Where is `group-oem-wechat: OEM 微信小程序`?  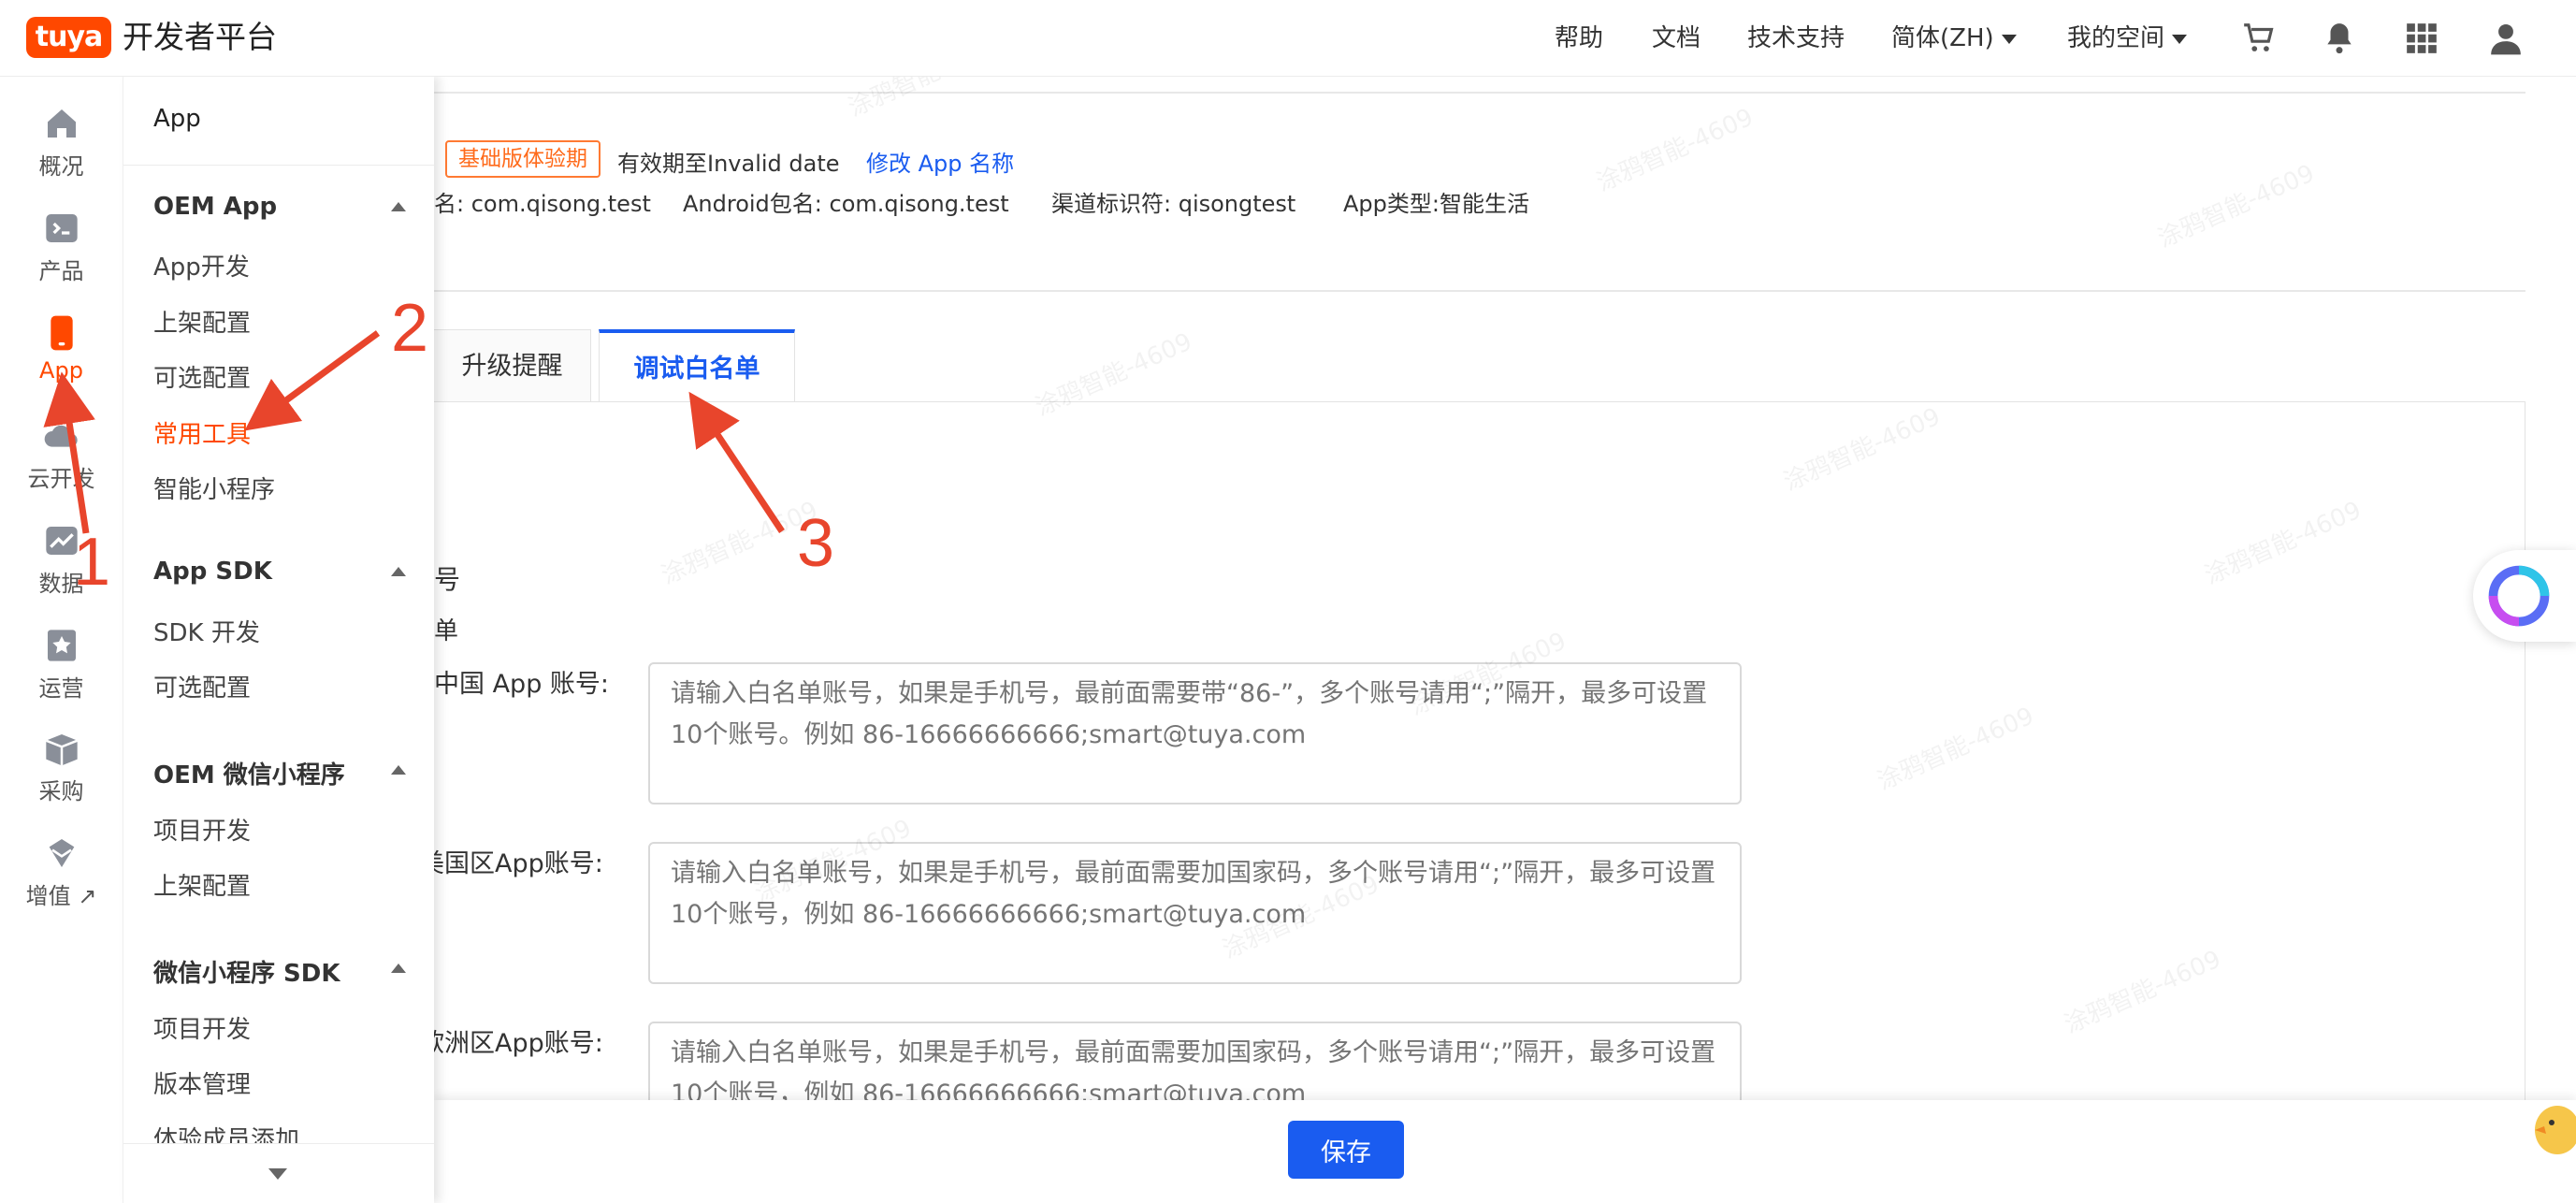 group-oem-wechat: OEM 微信小程序 is located at coordinates (279, 773).